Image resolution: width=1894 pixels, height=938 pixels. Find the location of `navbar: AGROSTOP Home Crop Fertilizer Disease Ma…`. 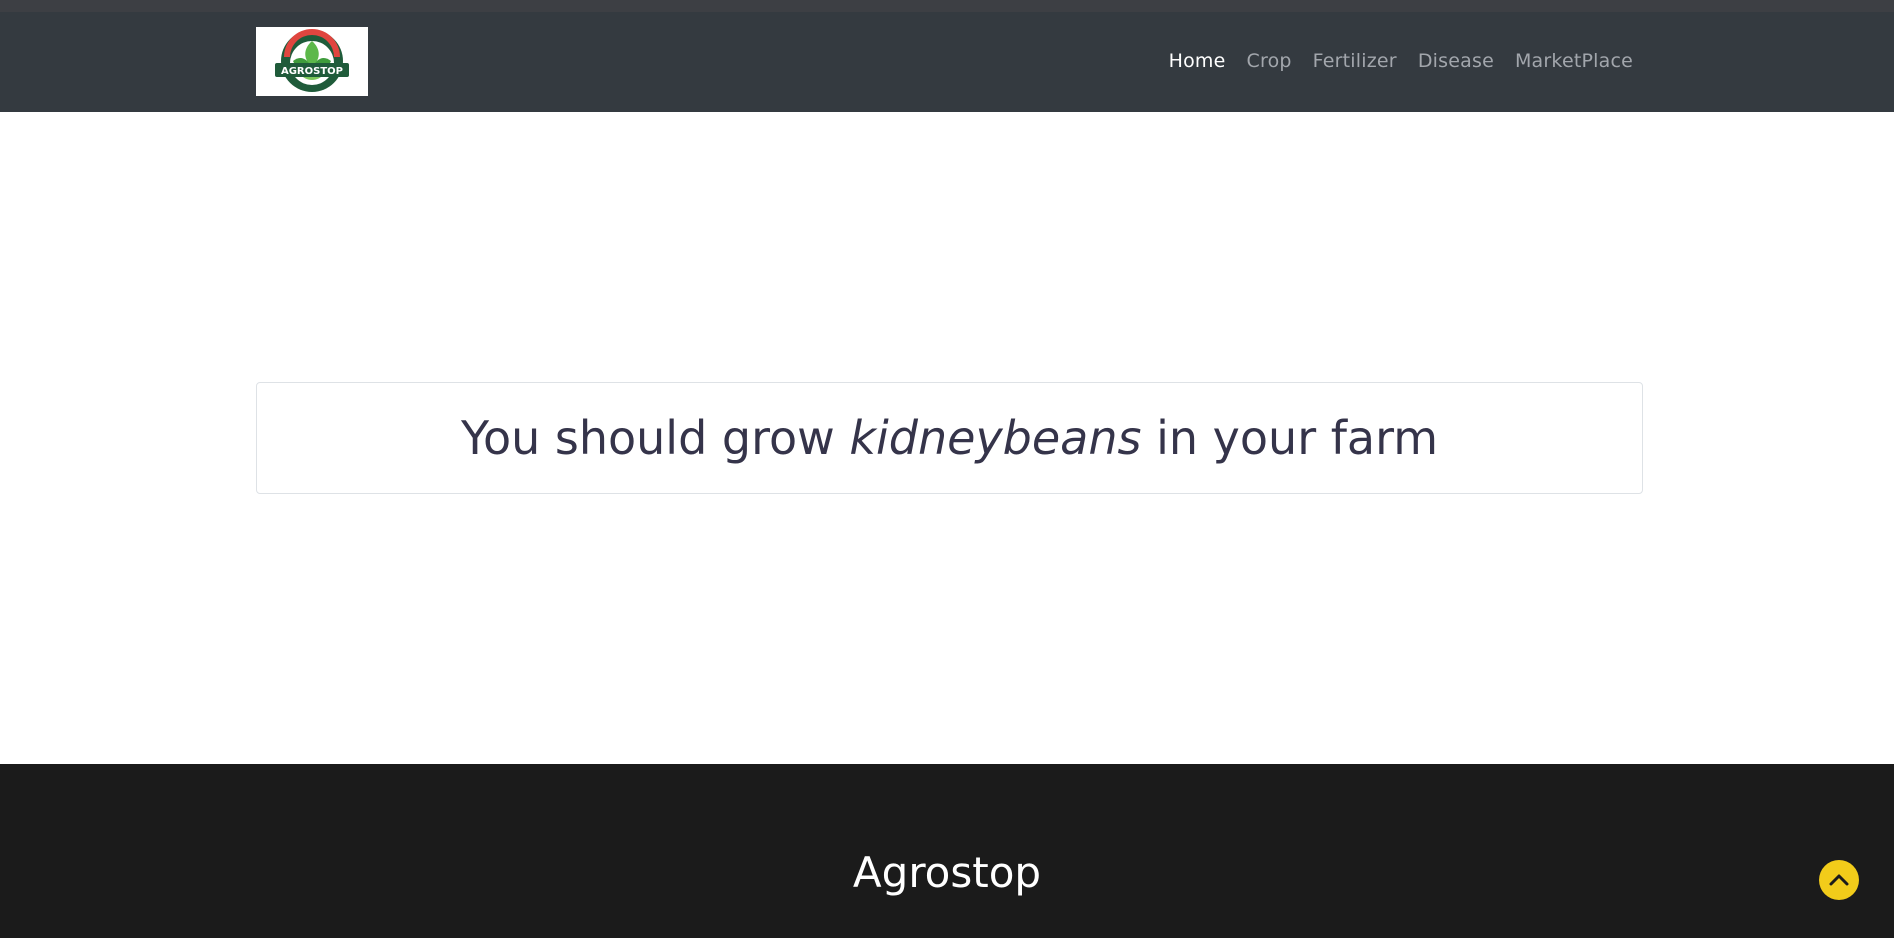

navbar: AGROSTOP Home Crop Fertilizer Disease Ma… is located at coordinates (947, 56).